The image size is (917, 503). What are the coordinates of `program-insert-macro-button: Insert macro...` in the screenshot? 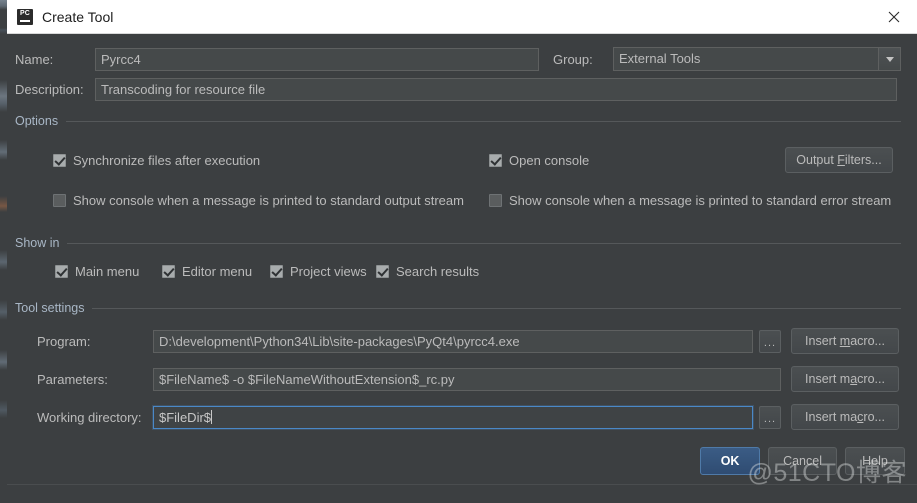 It's located at (845, 341).